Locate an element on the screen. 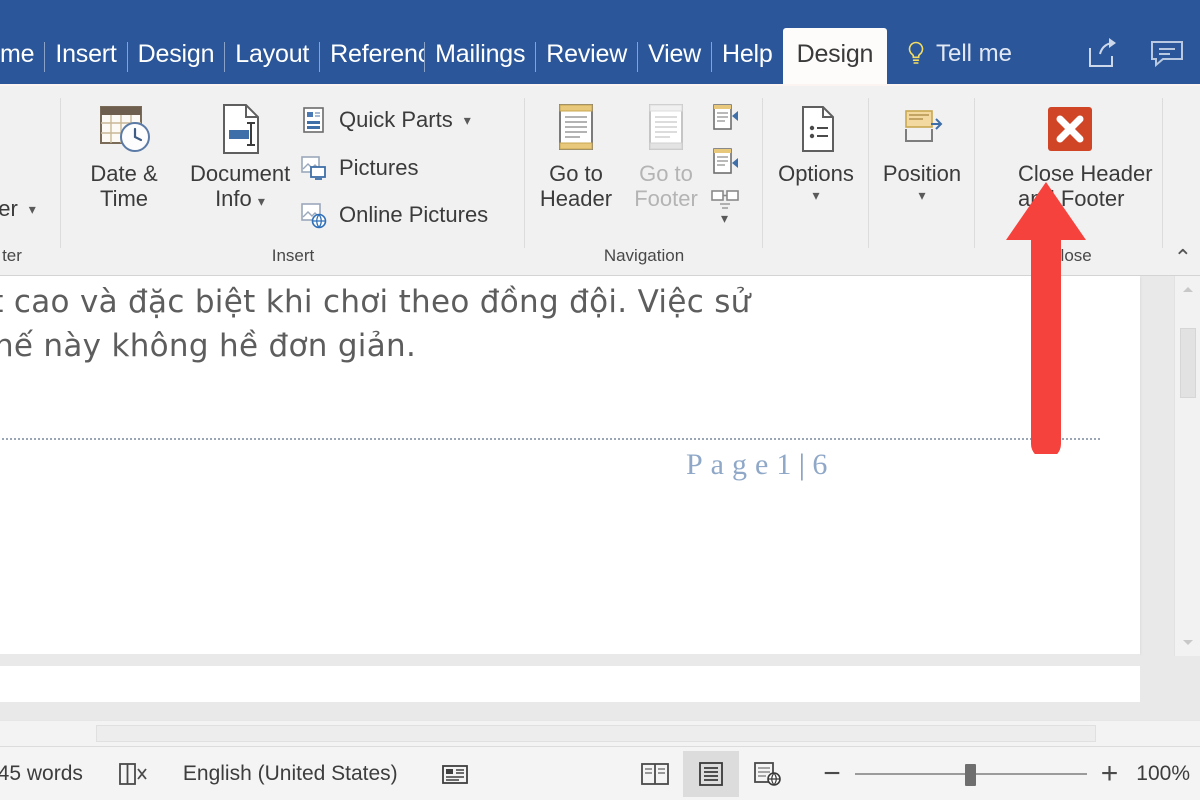 The width and height of the screenshot is (1200, 800). button-label-line1: Close Header is located at coordinates (1085, 173).